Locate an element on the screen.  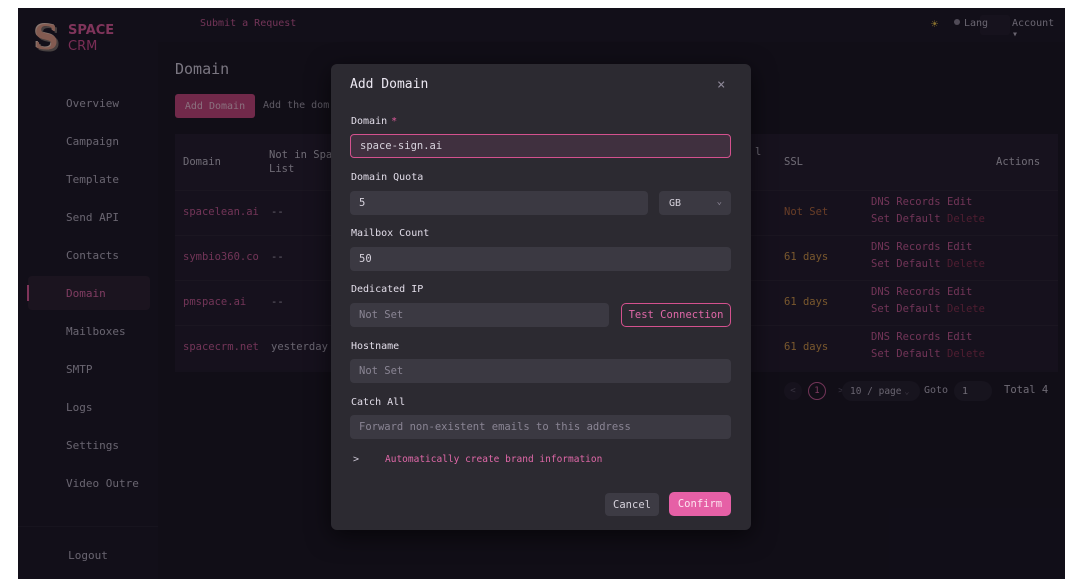
catch-all-label: Catch All is located at coordinates (378, 402).